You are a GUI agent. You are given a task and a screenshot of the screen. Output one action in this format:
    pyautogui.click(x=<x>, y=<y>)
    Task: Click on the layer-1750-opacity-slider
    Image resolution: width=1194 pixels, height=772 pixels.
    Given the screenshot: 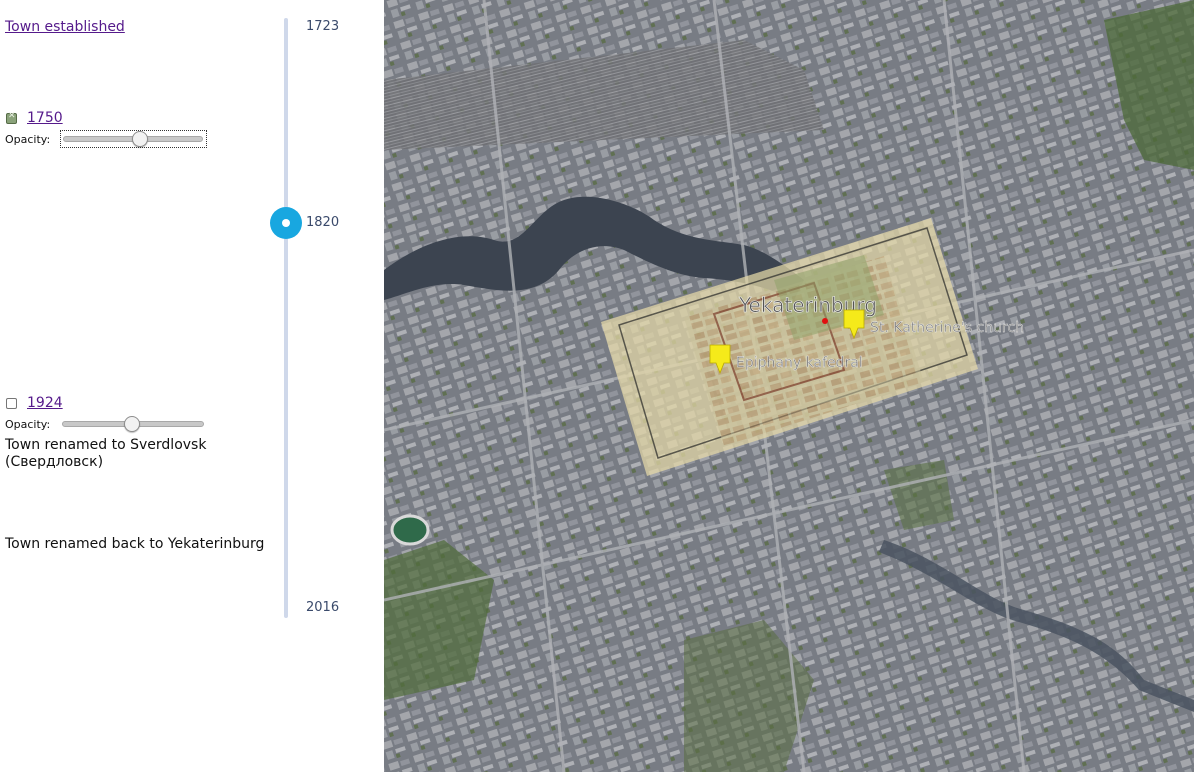 What is the action you would take?
    pyautogui.click(x=133, y=139)
    